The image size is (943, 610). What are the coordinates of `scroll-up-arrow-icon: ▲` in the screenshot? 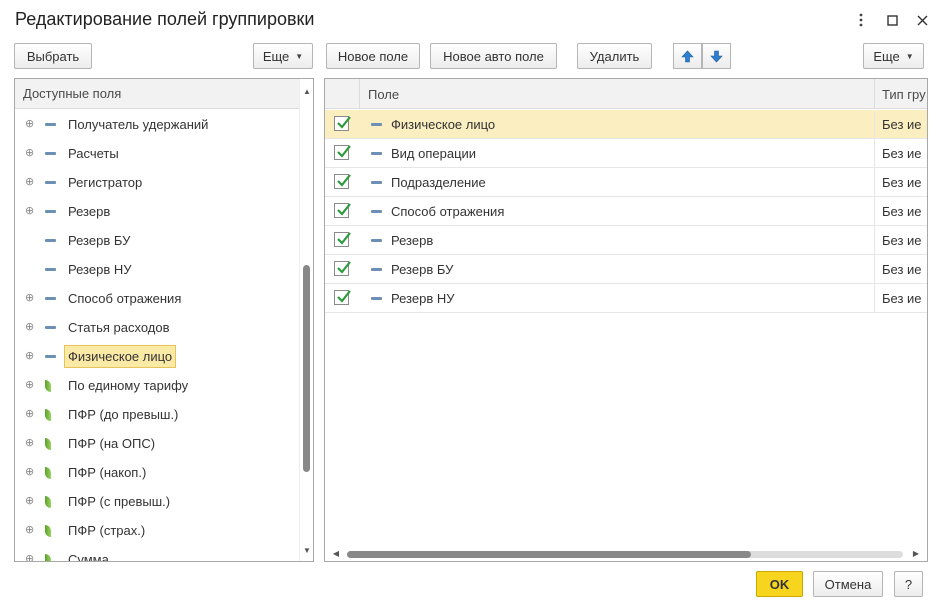 It's located at (306, 91).